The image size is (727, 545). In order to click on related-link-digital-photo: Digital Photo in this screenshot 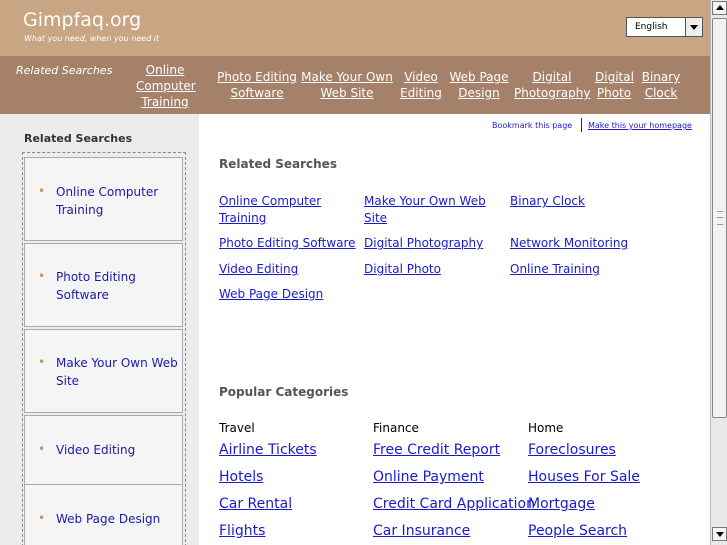, I will do `click(402, 269)`.